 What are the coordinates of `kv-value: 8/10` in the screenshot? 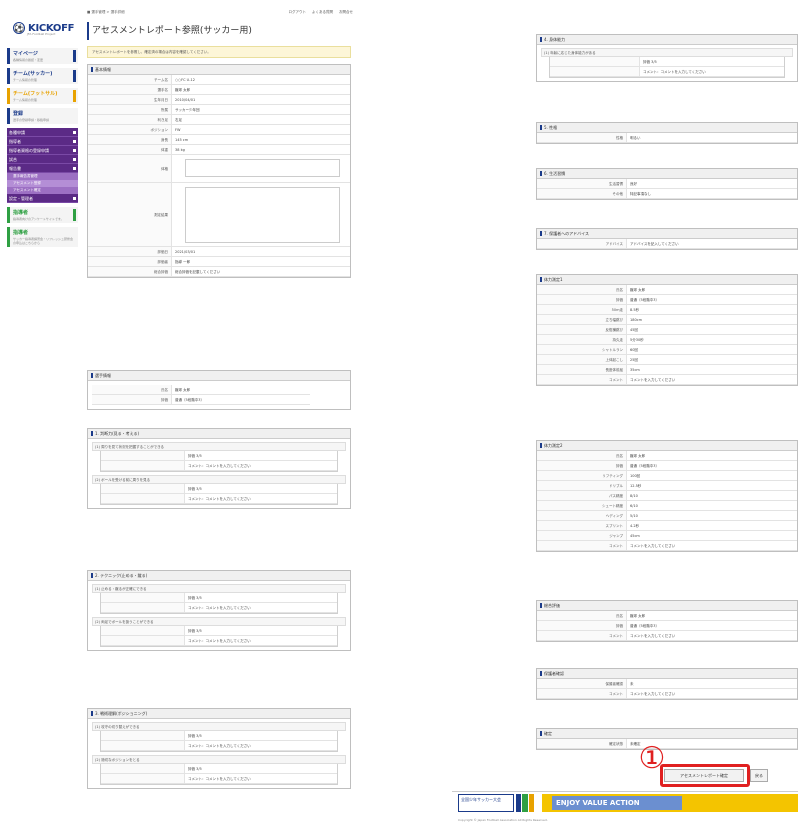 It's located at (634, 496).